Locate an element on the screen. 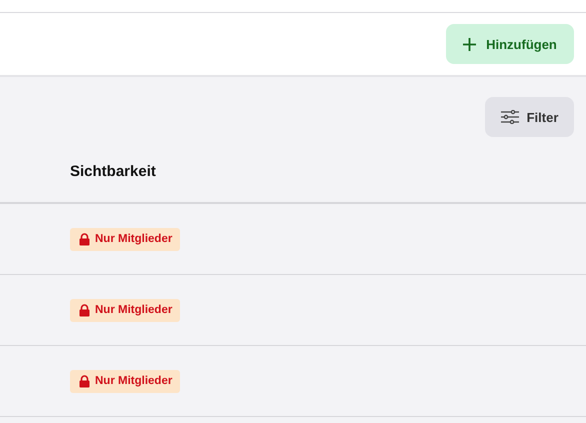  sliders-icon is located at coordinates (509, 117).